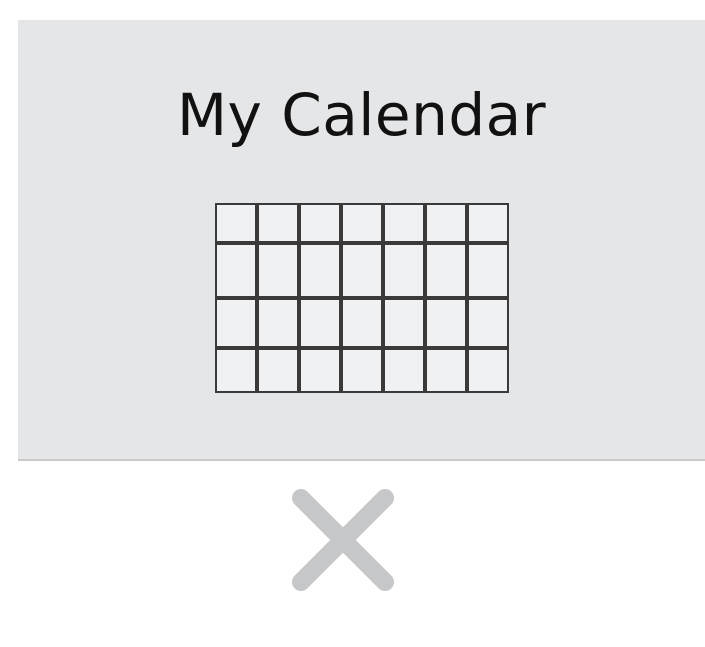  I want to click on close-button, so click(343, 540).